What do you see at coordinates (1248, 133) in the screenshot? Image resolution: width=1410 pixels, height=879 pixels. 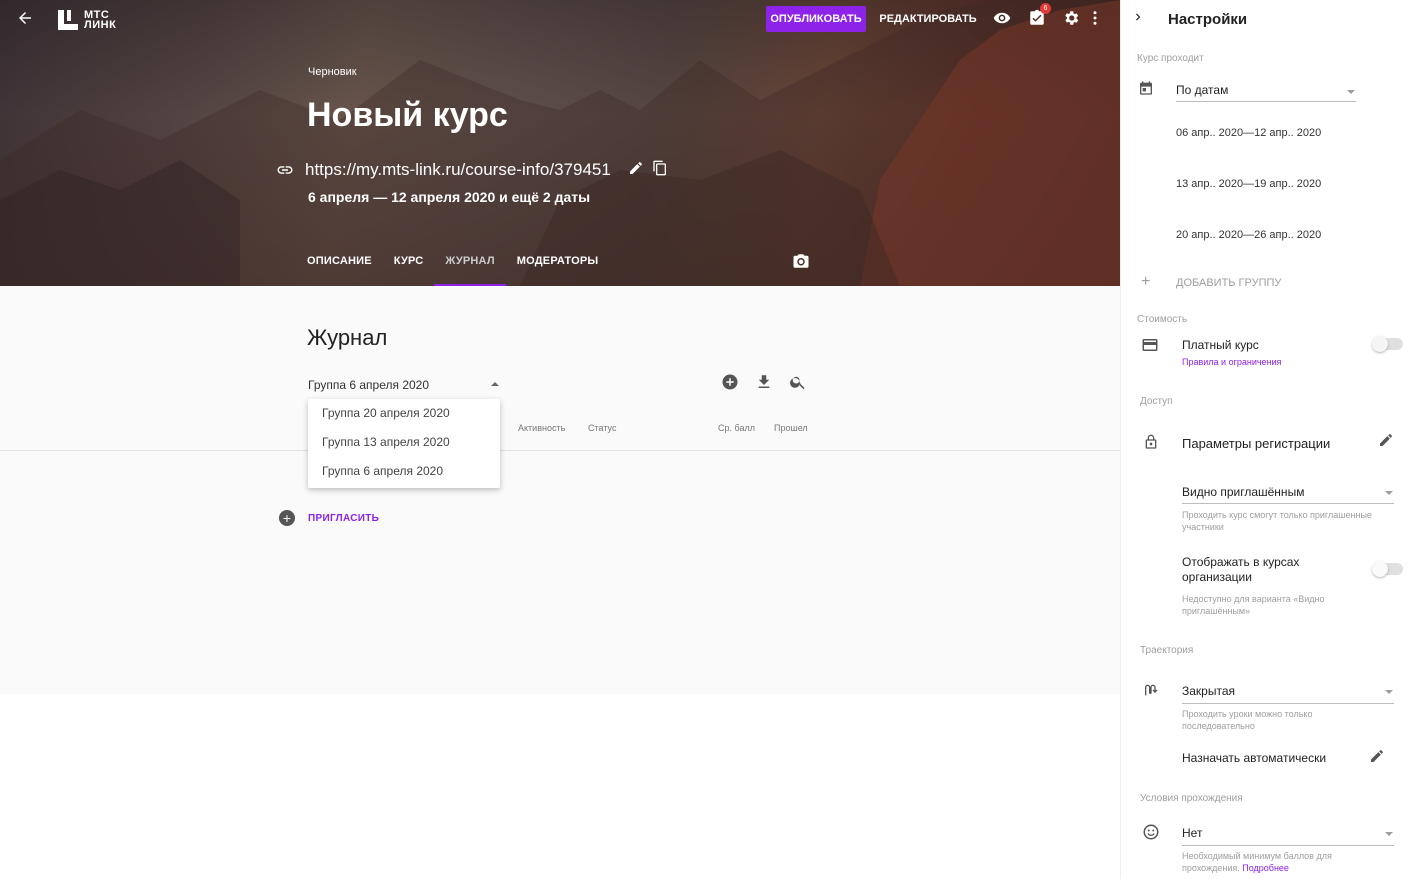 I see `date-range-item: 06 апр.. 2020—12 апр.. 2020` at bounding box center [1248, 133].